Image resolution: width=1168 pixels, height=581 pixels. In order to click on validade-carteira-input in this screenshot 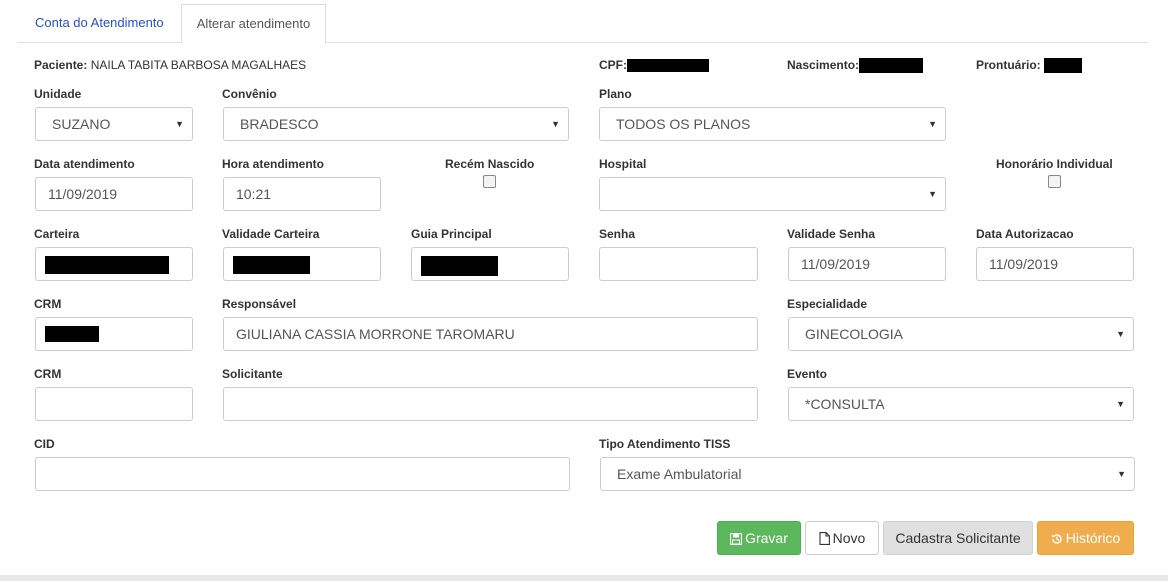, I will do `click(302, 264)`.